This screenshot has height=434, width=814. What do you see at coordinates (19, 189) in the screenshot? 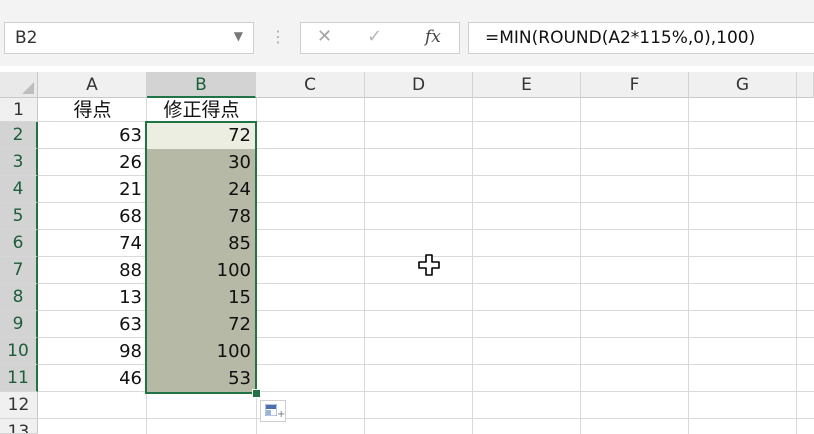
I see `row-header-4: 4` at bounding box center [19, 189].